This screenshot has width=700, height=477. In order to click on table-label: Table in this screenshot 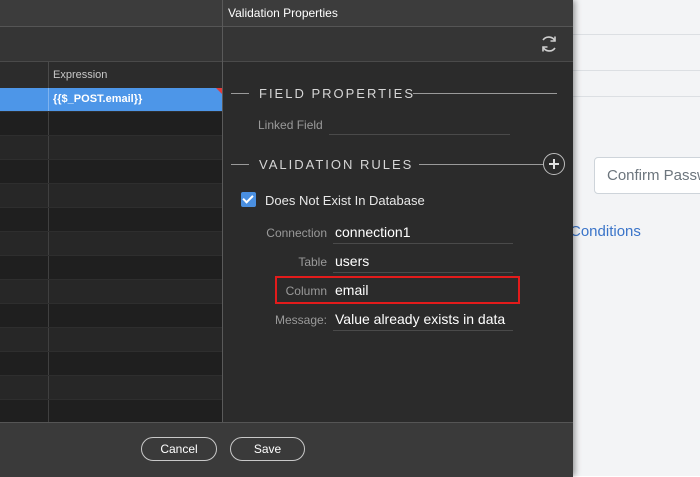, I will do `click(312, 262)`.